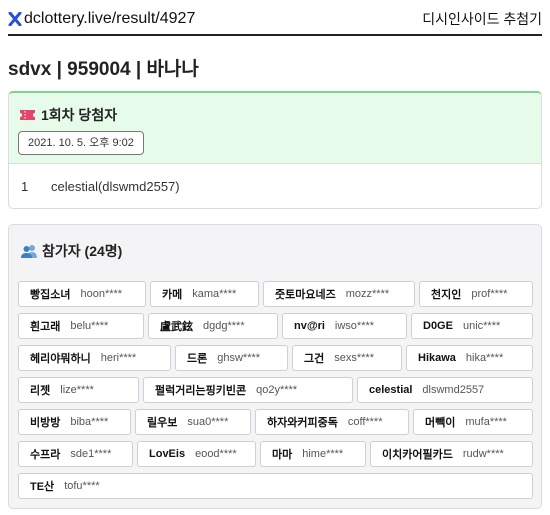 The height and width of the screenshot is (515, 550). I want to click on participant-nick: 펄럭거리는핑키빈콘, so click(201, 391).